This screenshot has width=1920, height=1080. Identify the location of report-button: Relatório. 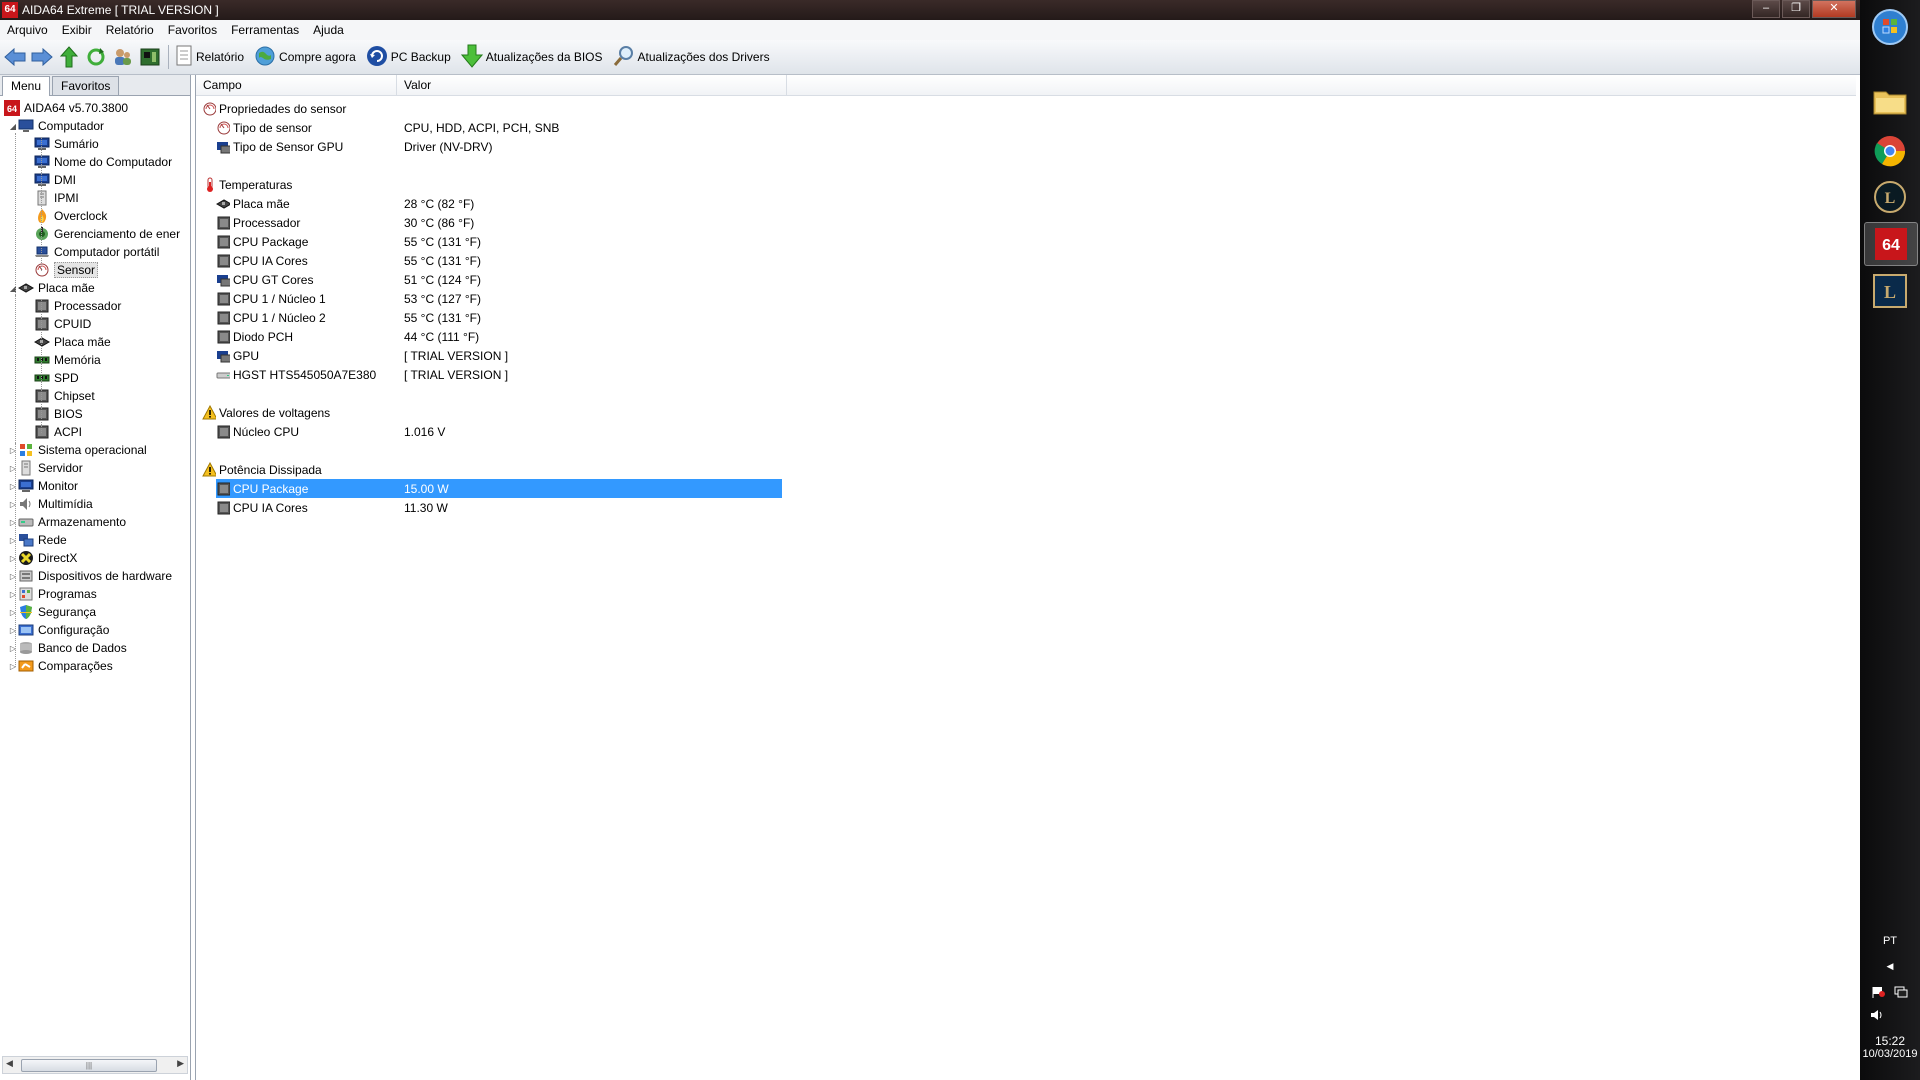
(209, 57).